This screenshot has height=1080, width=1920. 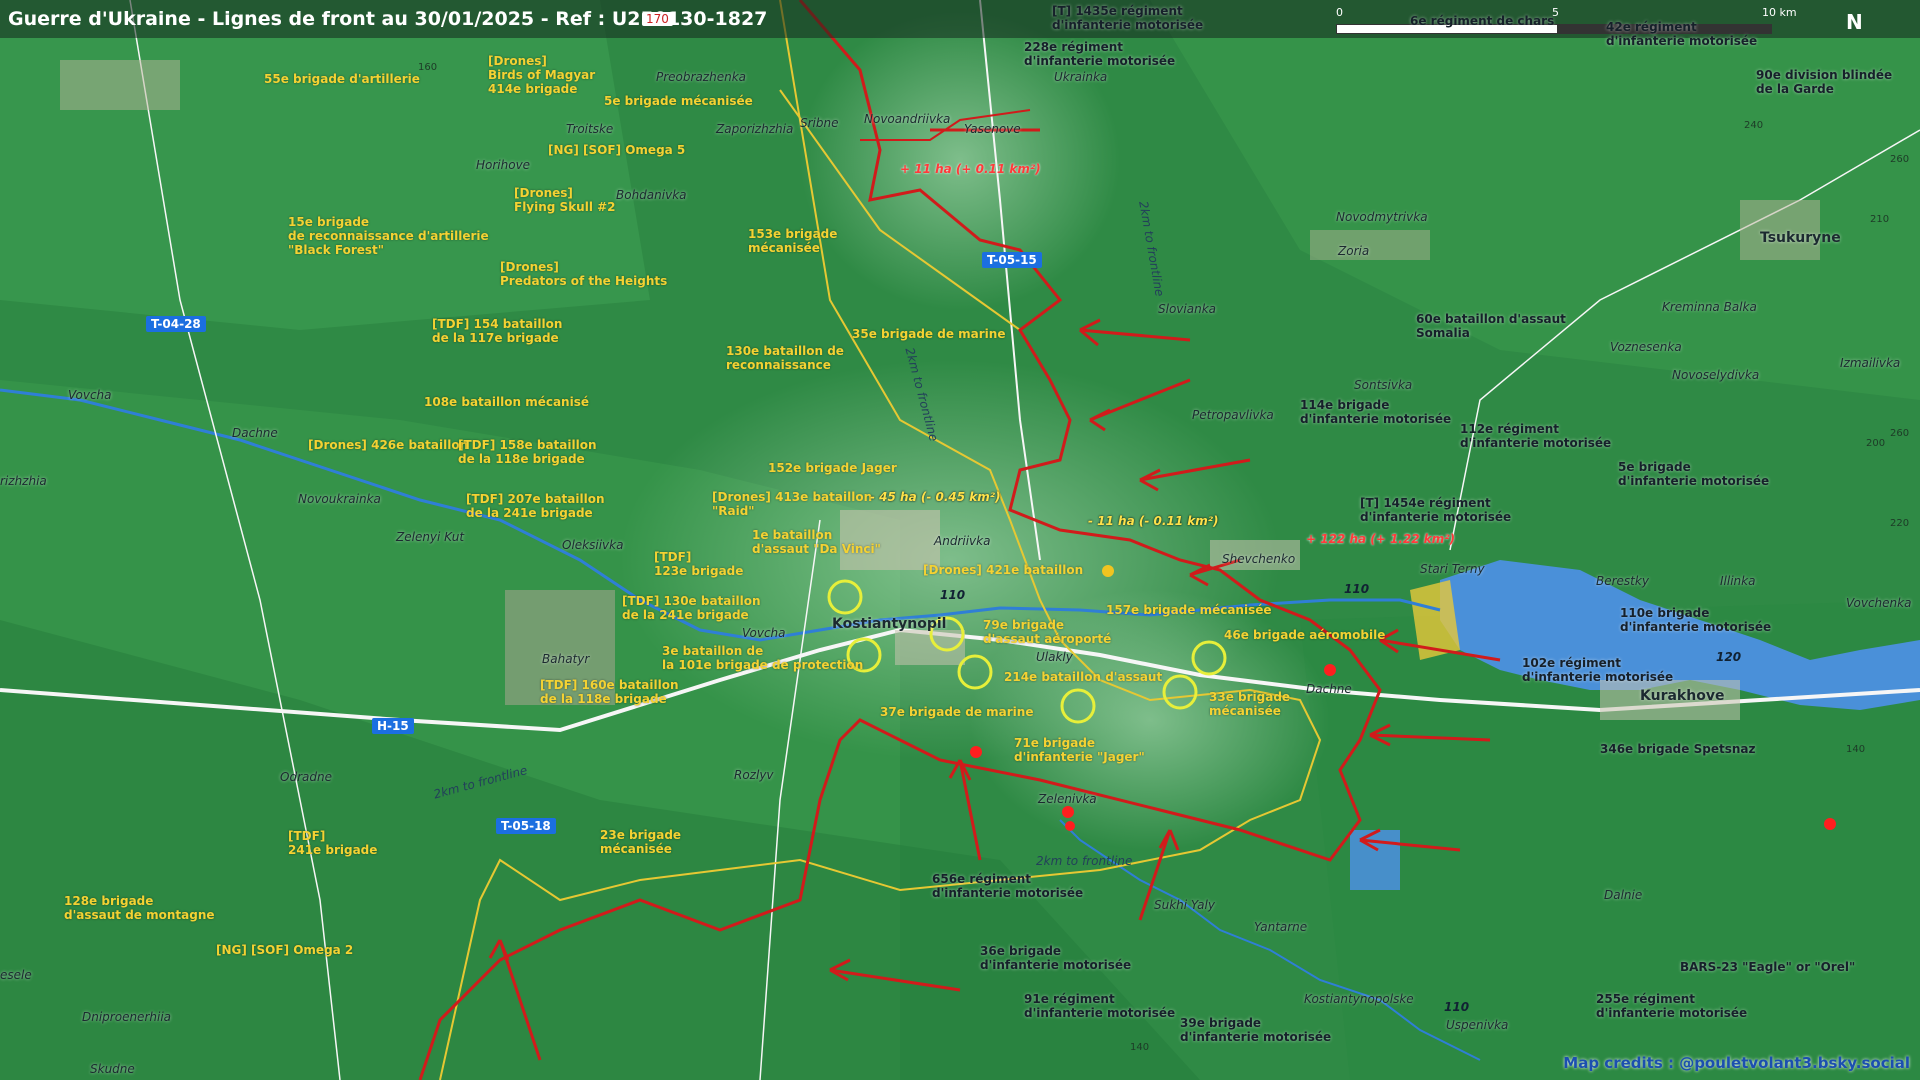 What do you see at coordinates (23, 481) in the screenshot?
I see `place-label: rizhzhia` at bounding box center [23, 481].